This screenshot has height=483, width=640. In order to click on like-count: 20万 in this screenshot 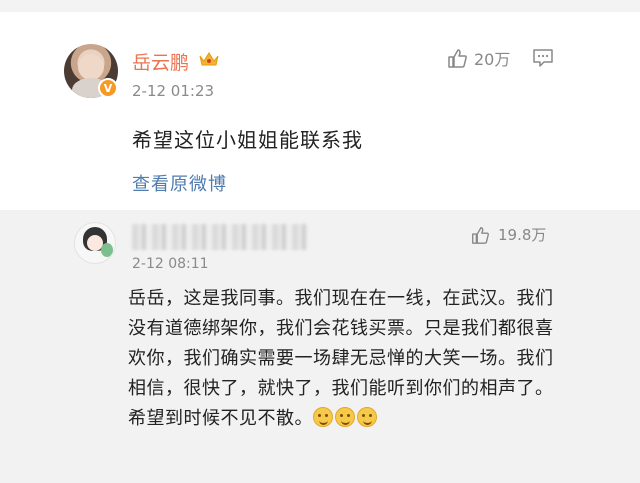, I will do `click(492, 59)`.